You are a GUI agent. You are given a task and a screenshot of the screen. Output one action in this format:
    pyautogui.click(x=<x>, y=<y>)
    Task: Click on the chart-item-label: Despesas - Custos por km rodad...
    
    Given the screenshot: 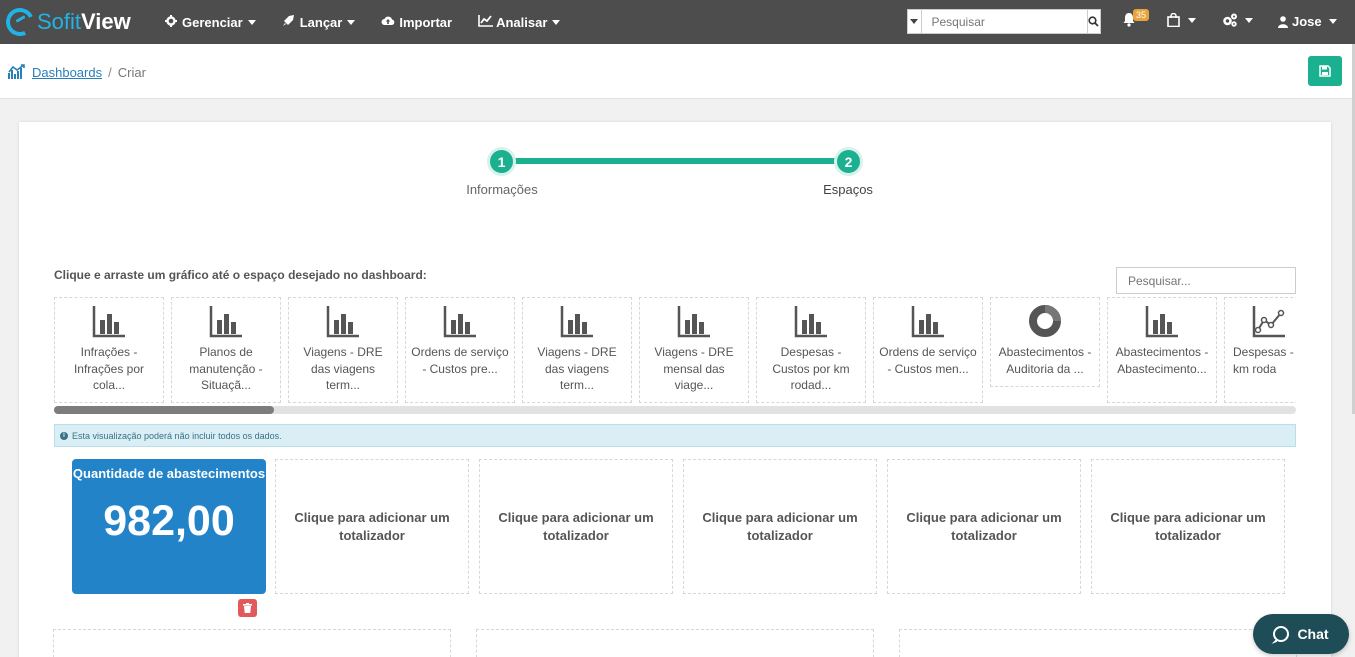 What is the action you would take?
    pyautogui.click(x=811, y=368)
    